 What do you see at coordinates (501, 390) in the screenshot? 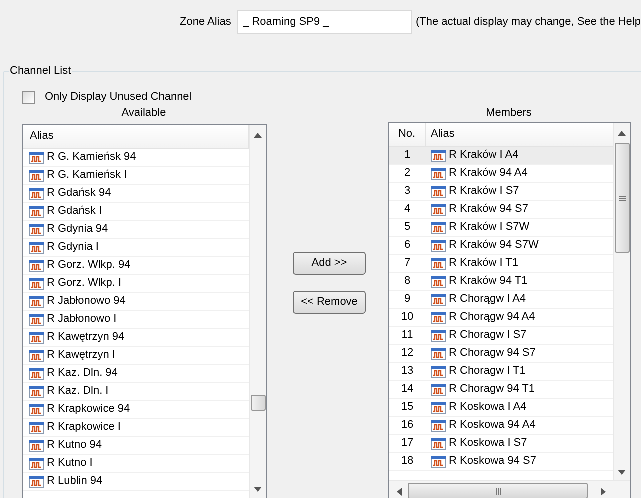
I see `member-row: 14 R Choragw 94 T1` at bounding box center [501, 390].